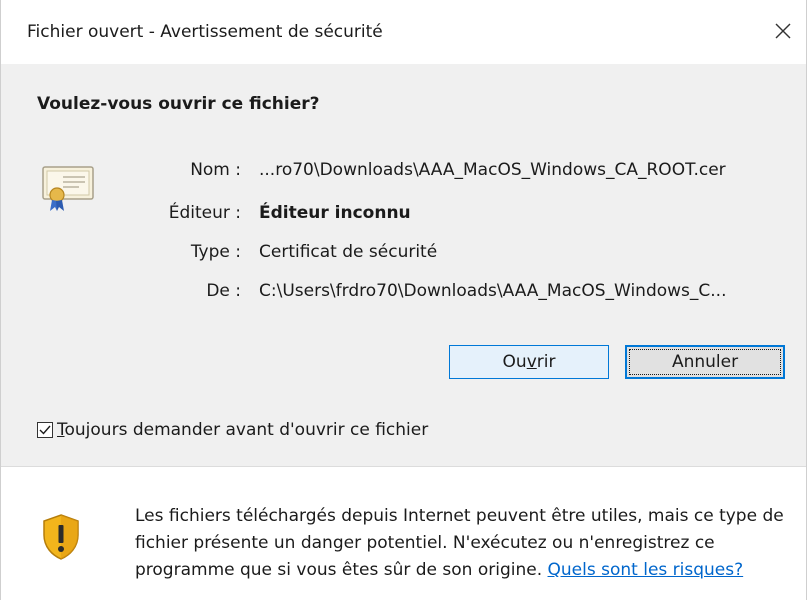  What do you see at coordinates (215, 170) in the screenshot?
I see `name-label: Nom :` at bounding box center [215, 170].